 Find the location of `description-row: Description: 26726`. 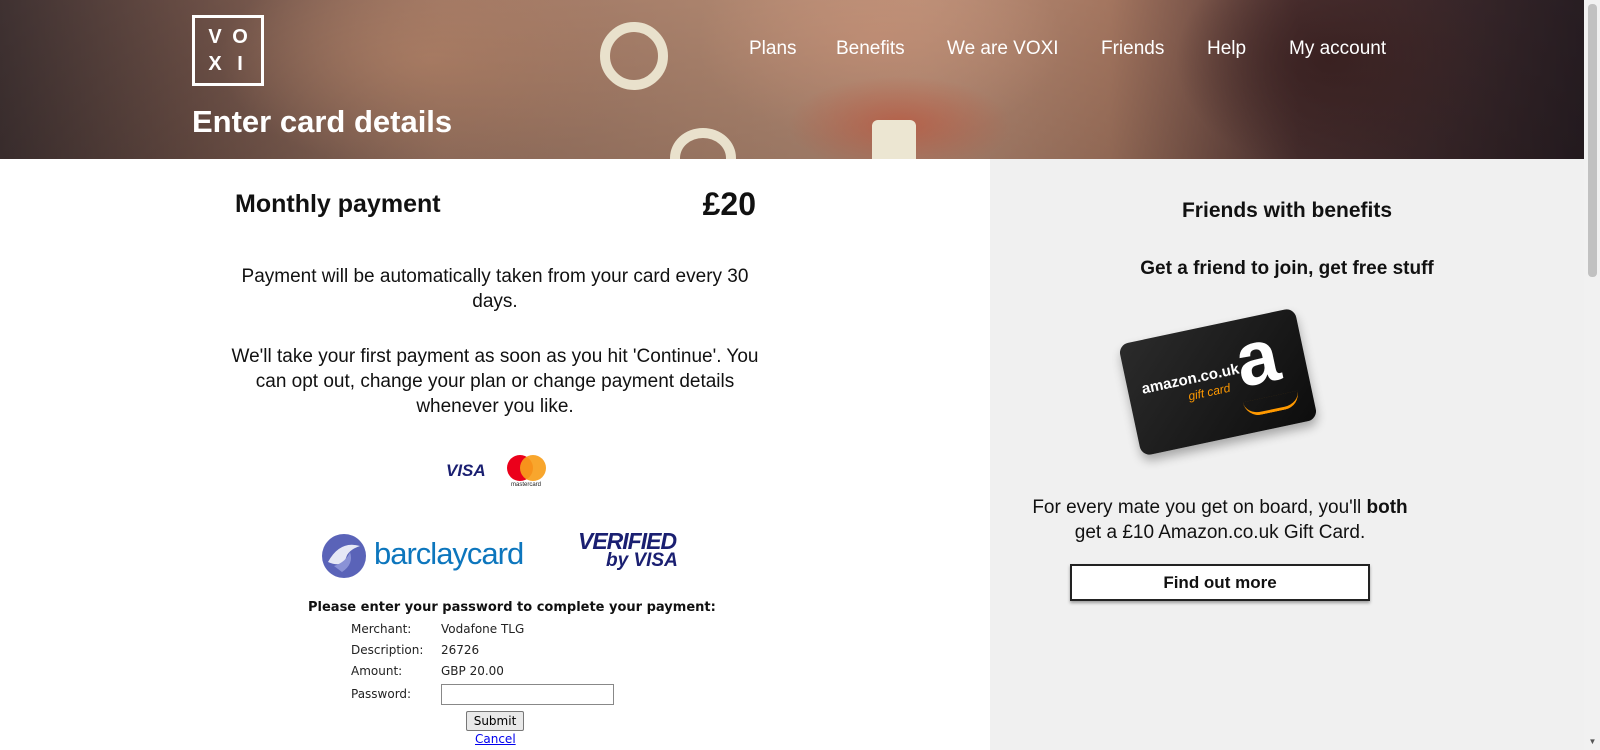

description-row: Description: 26726 is located at coordinates (415, 650).